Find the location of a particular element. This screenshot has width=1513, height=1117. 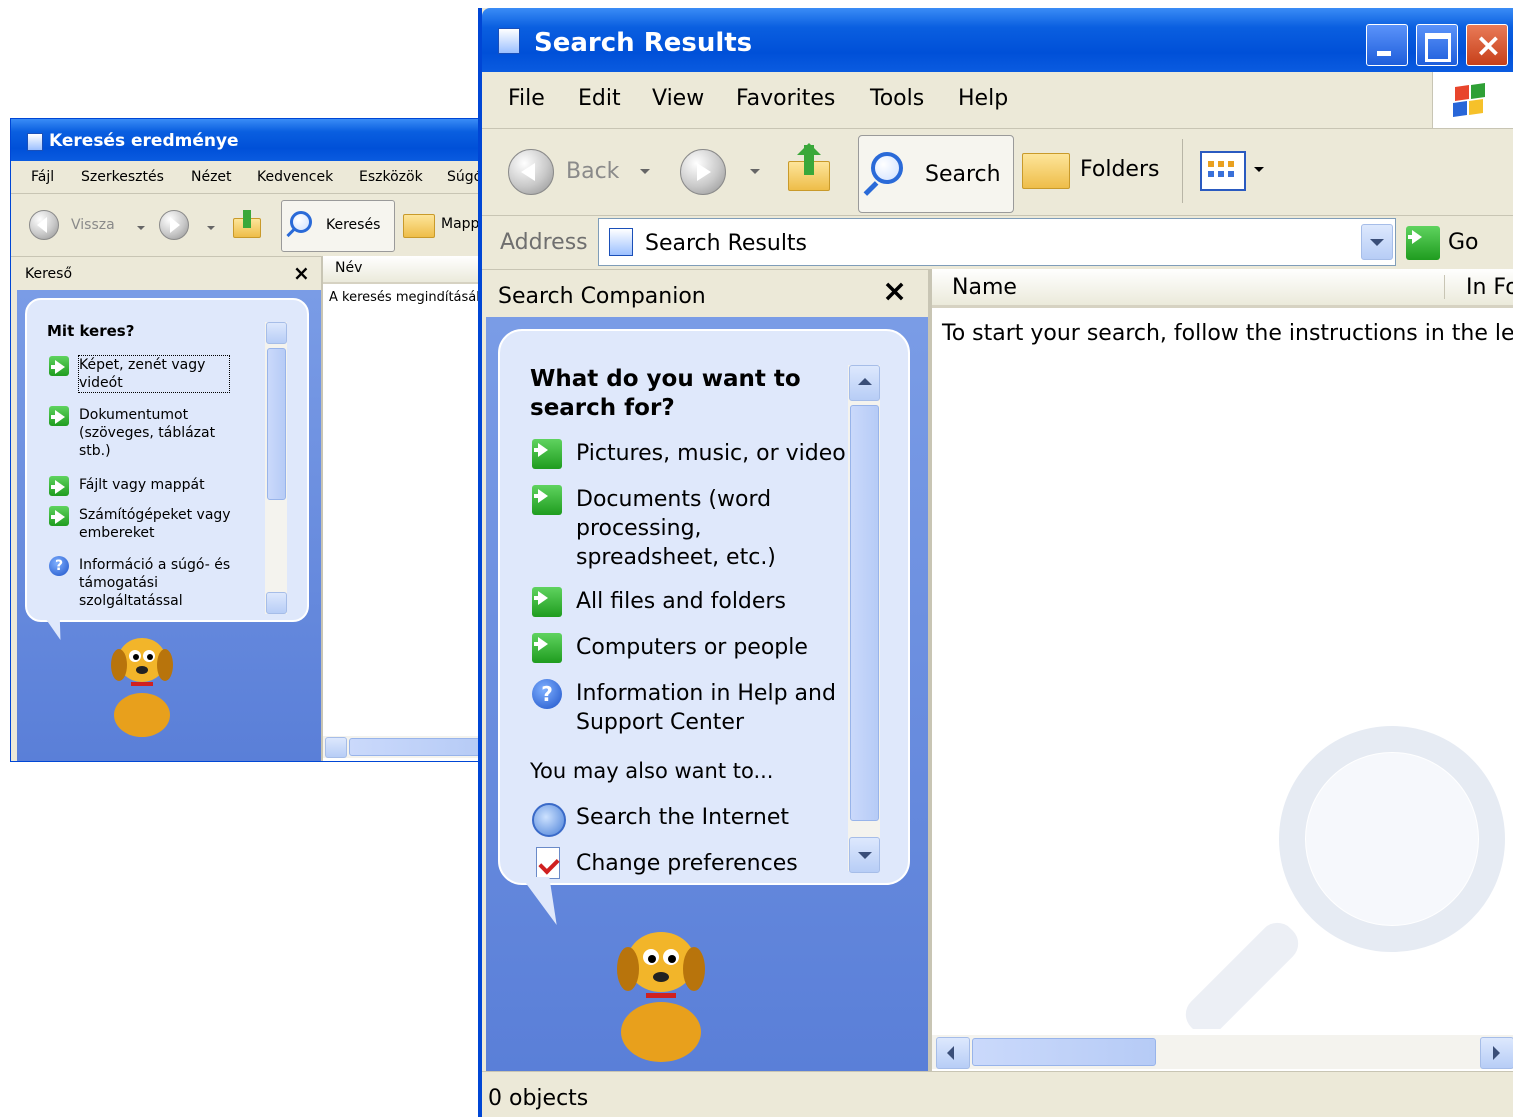

back-option-documents: Dokumentumot (szöveges, táblázat stb.) is located at coordinates (159, 433).